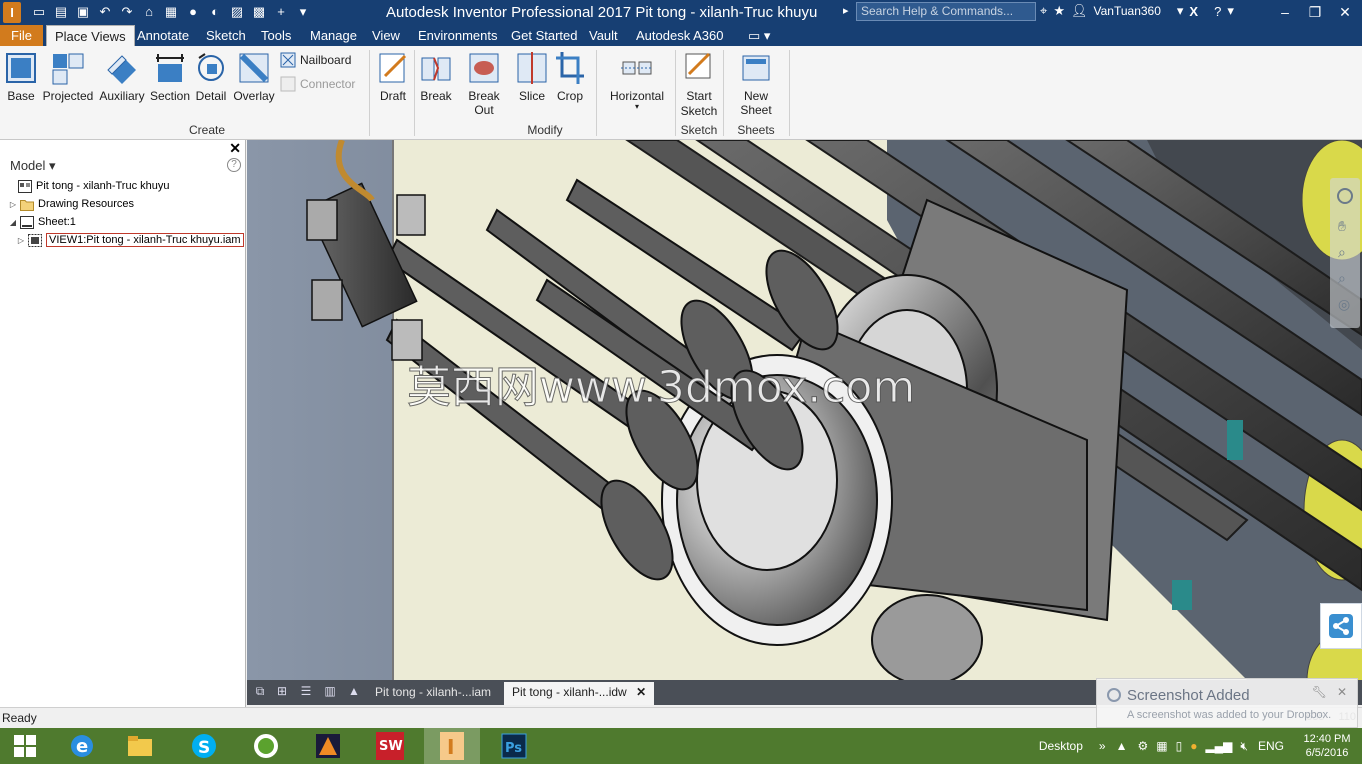 The width and height of the screenshot is (1362, 764). What do you see at coordinates (328, 746) in the screenshot?
I see `taskbar-app-render` at bounding box center [328, 746].